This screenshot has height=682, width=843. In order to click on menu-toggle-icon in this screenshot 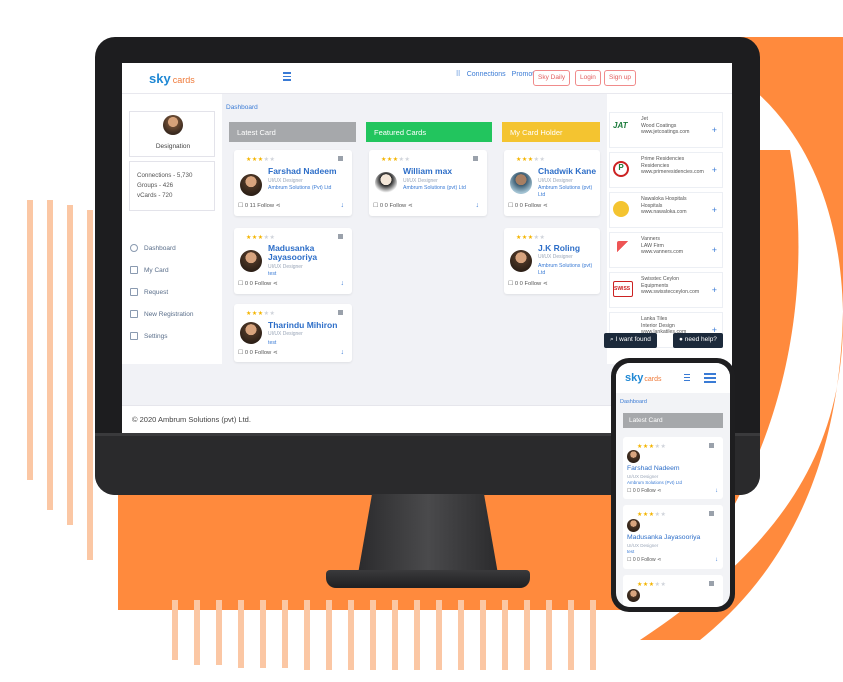, I will do `click(287, 77)`.